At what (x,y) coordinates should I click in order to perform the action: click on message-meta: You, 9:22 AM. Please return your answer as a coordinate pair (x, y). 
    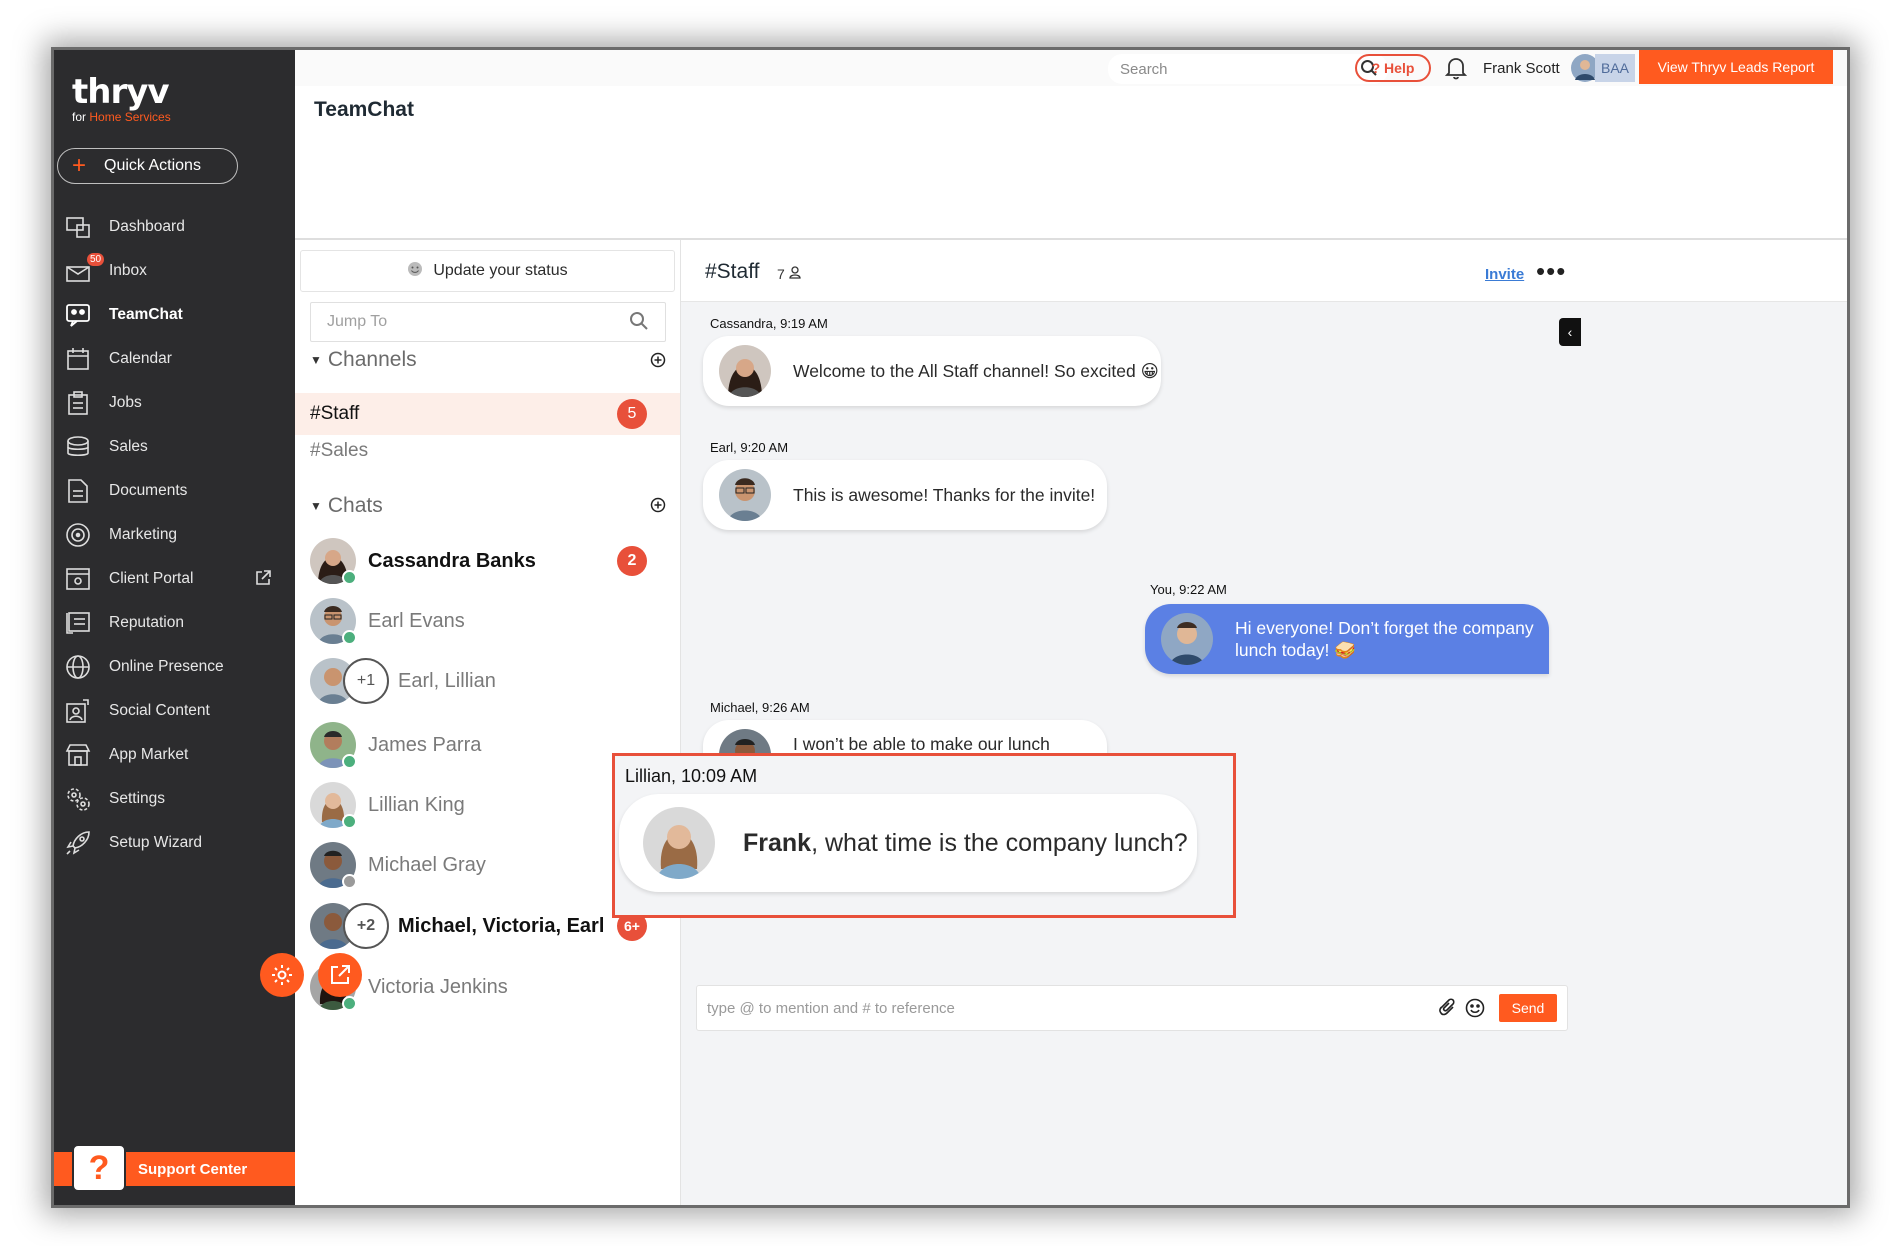
    Looking at the image, I should click on (1188, 589).